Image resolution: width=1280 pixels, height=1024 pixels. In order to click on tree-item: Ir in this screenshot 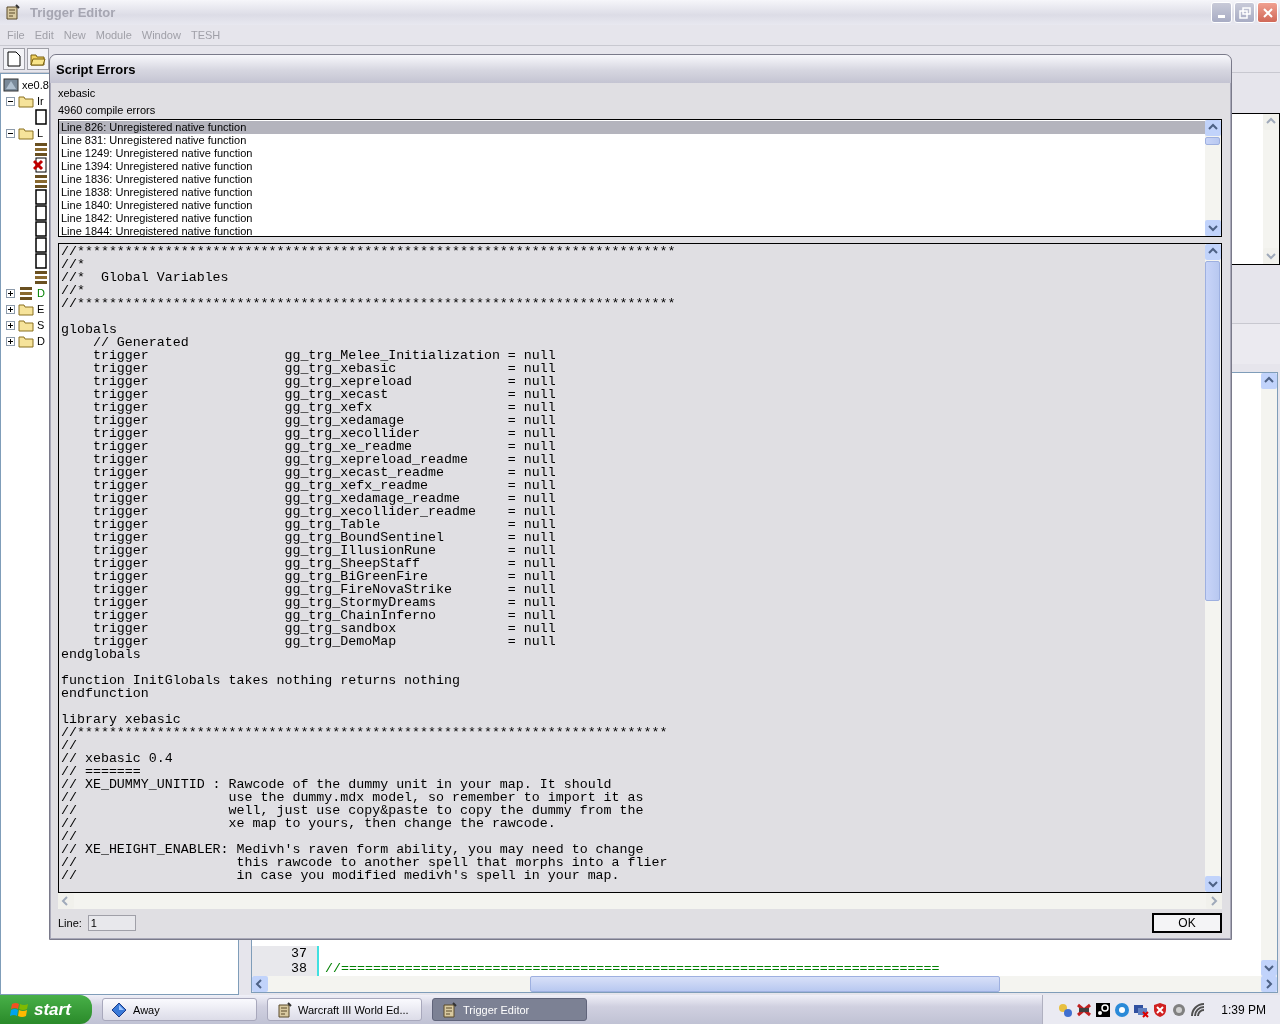, I will do `click(40, 101)`.